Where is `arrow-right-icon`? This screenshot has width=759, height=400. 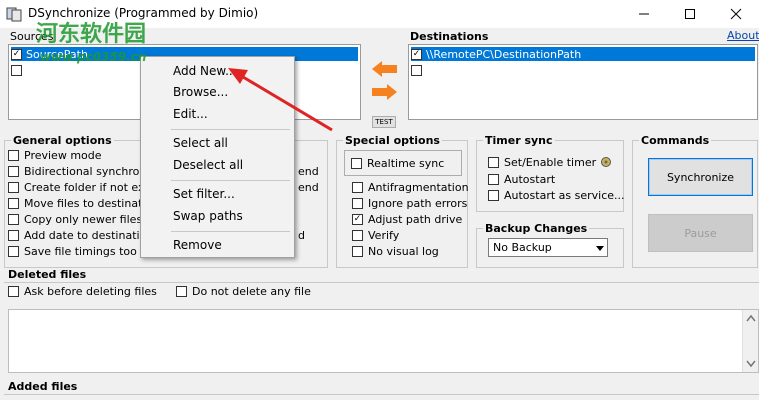
arrow-right-icon is located at coordinates (385, 92).